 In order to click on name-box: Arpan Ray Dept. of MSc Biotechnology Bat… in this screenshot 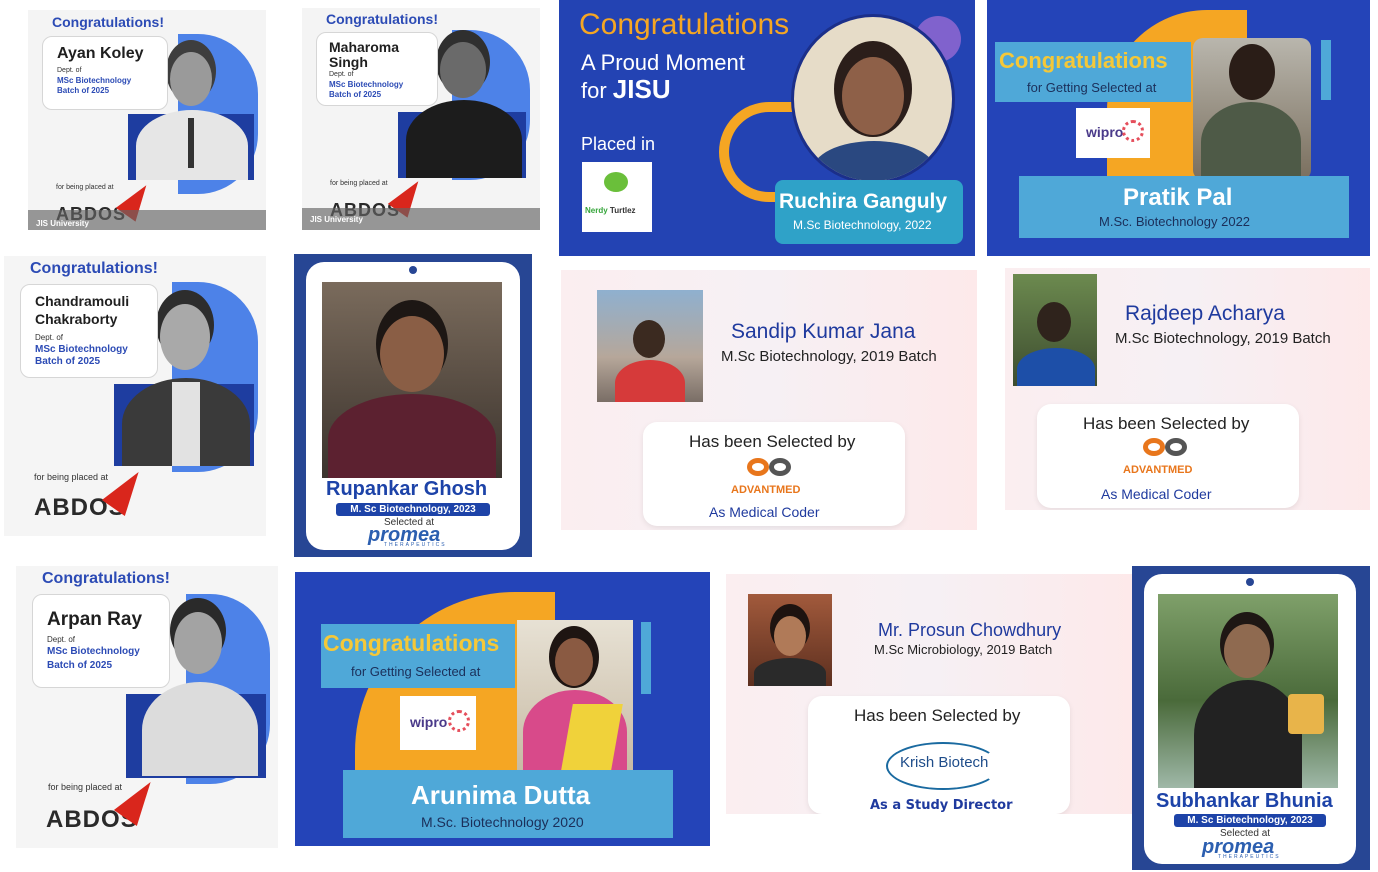, I will do `click(101, 641)`.